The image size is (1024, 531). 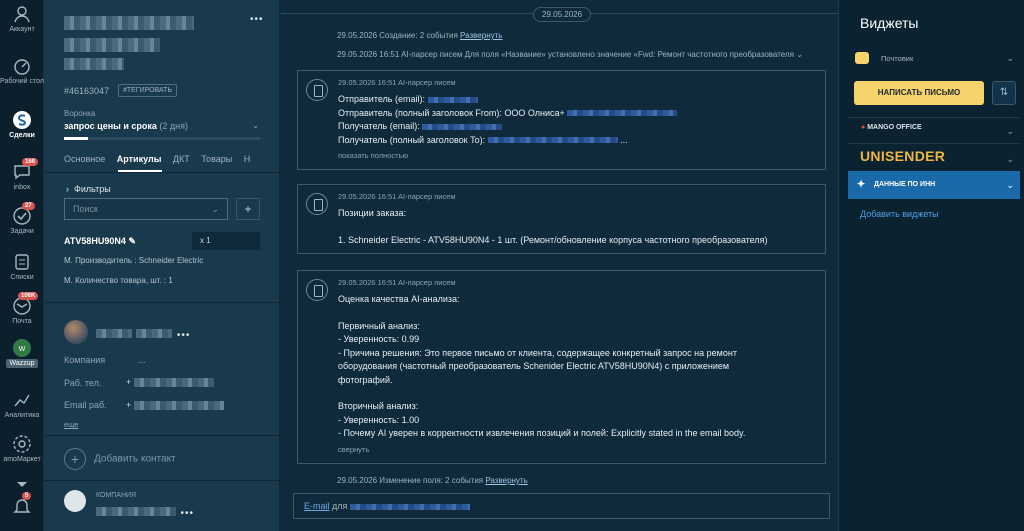 I want to click on plus-icon: +, so click(x=75, y=459).